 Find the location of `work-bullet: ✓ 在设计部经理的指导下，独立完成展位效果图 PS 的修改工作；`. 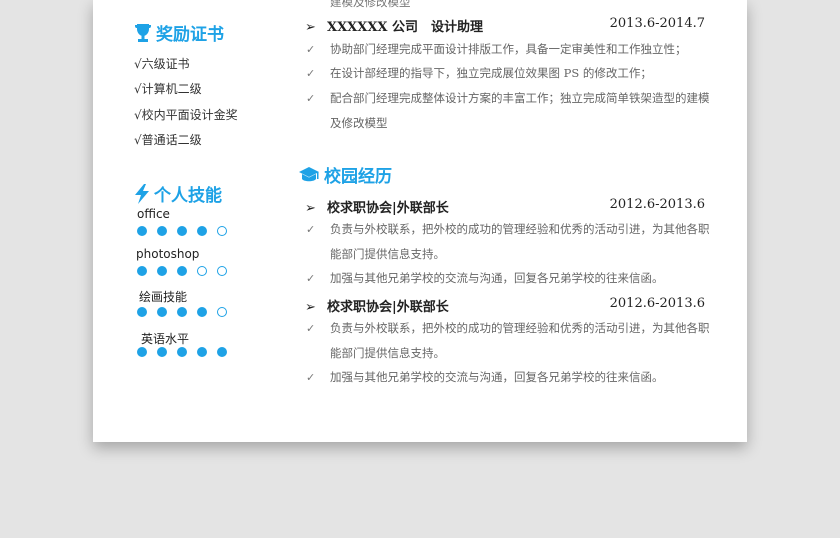

work-bullet: ✓ 在设计部经理的指导下，独立完成展位效果图 PS 的修改工作； is located at coordinates (511, 73).